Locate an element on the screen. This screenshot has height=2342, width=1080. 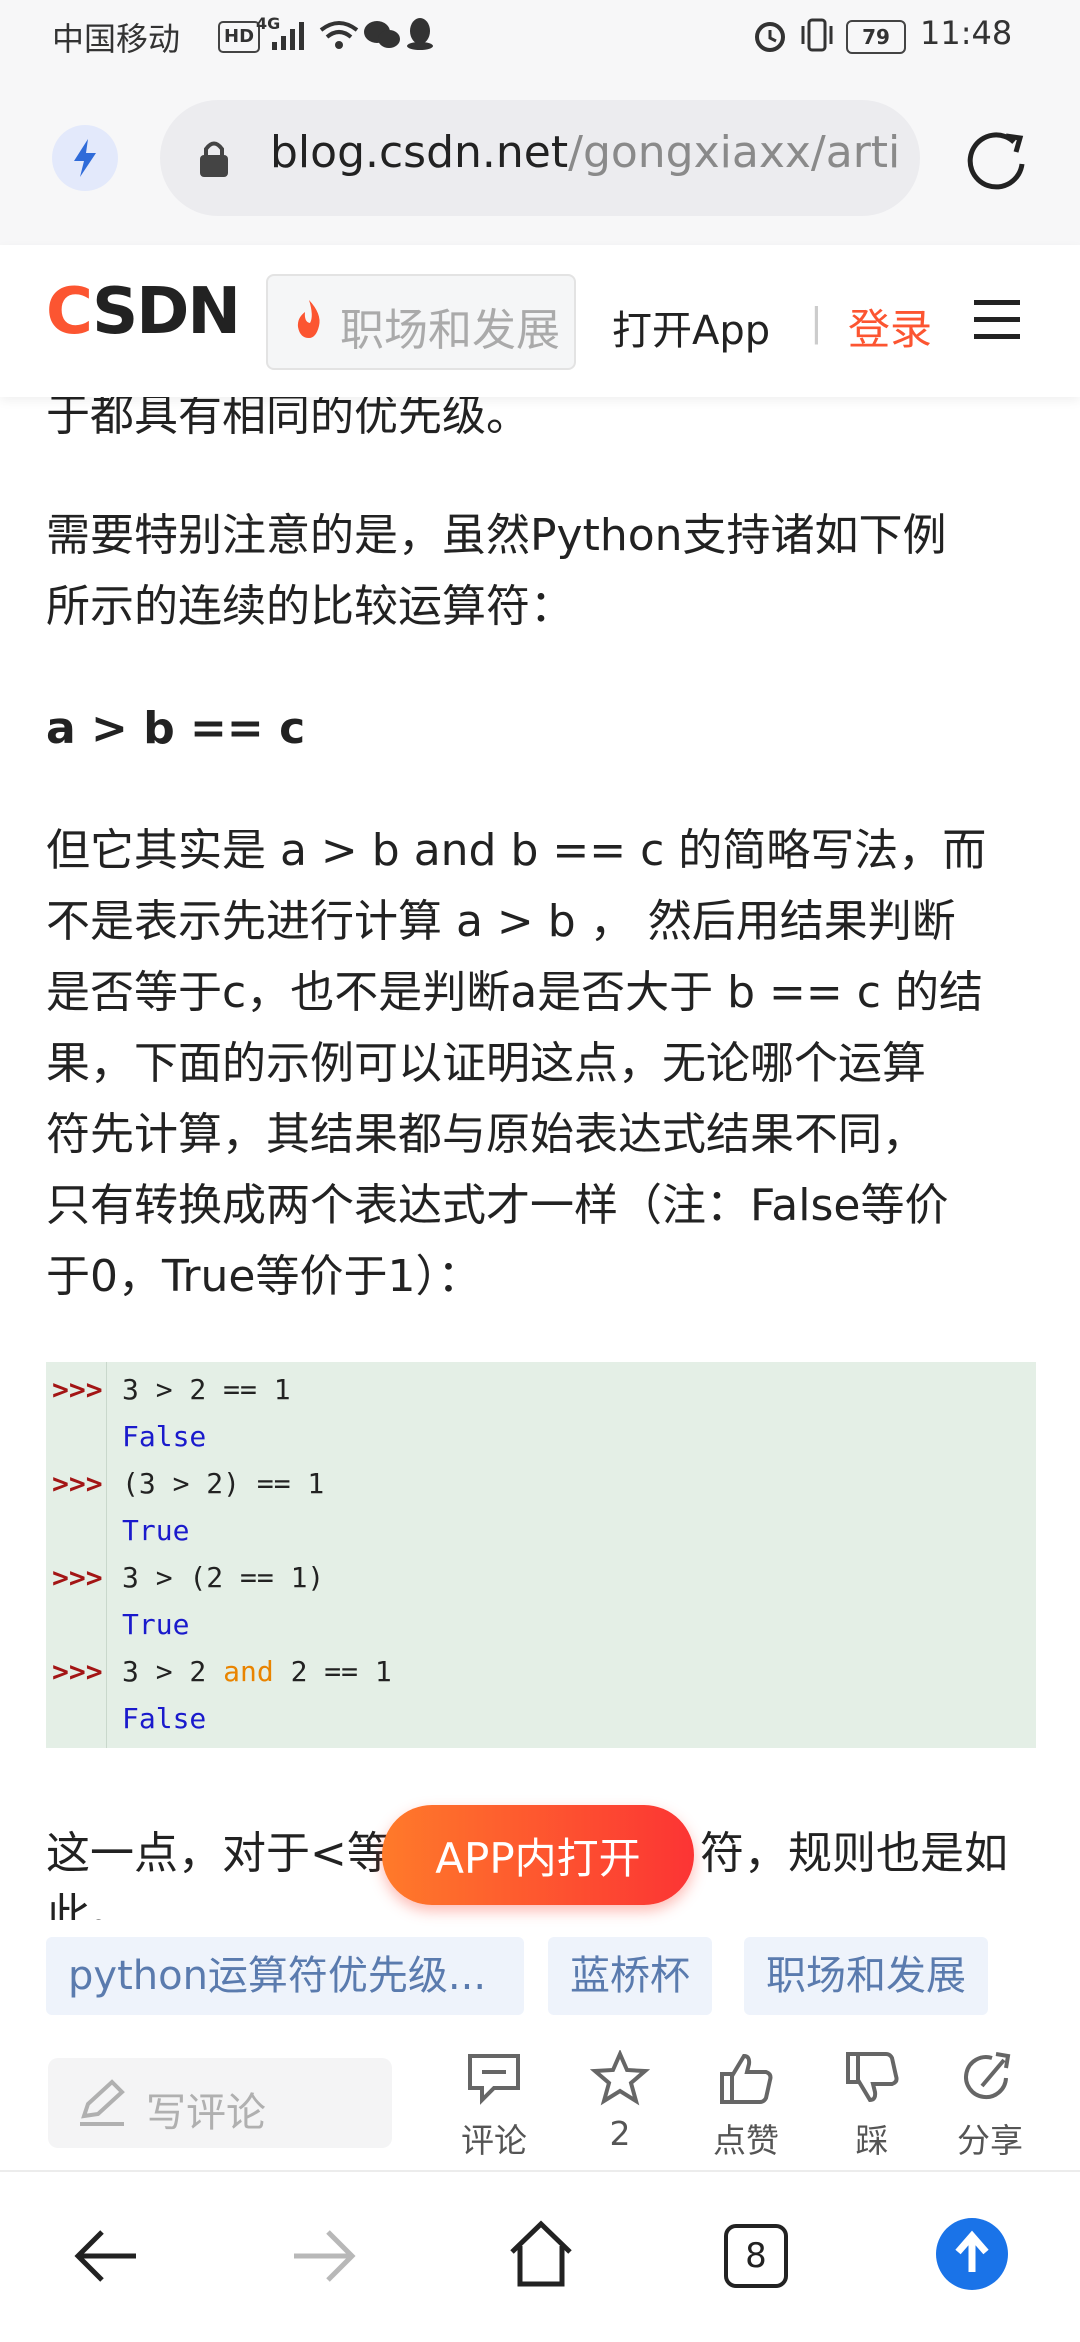
code-line: >>> 3 > (2 == 1) is located at coordinates (541, 1584).